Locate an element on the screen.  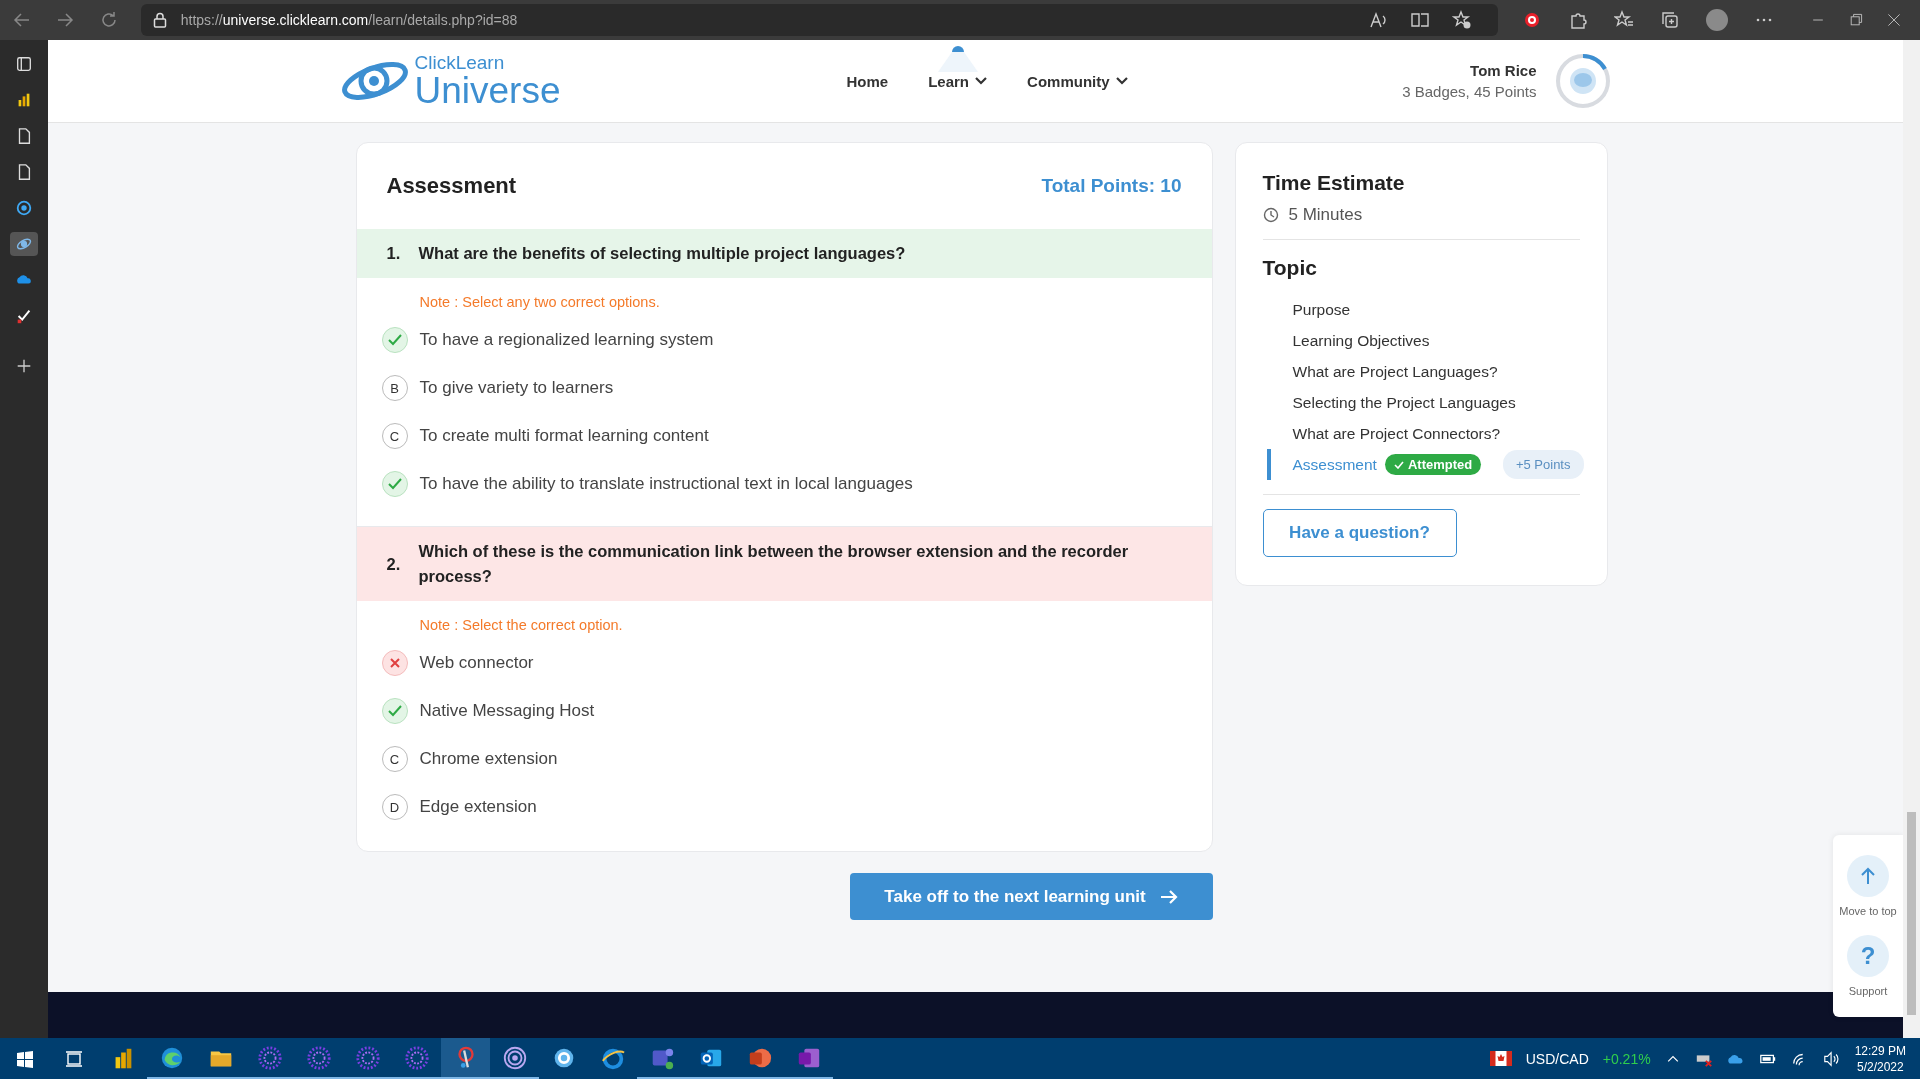
topic-link: What are Project Languages? is located at coordinates (1395, 371).